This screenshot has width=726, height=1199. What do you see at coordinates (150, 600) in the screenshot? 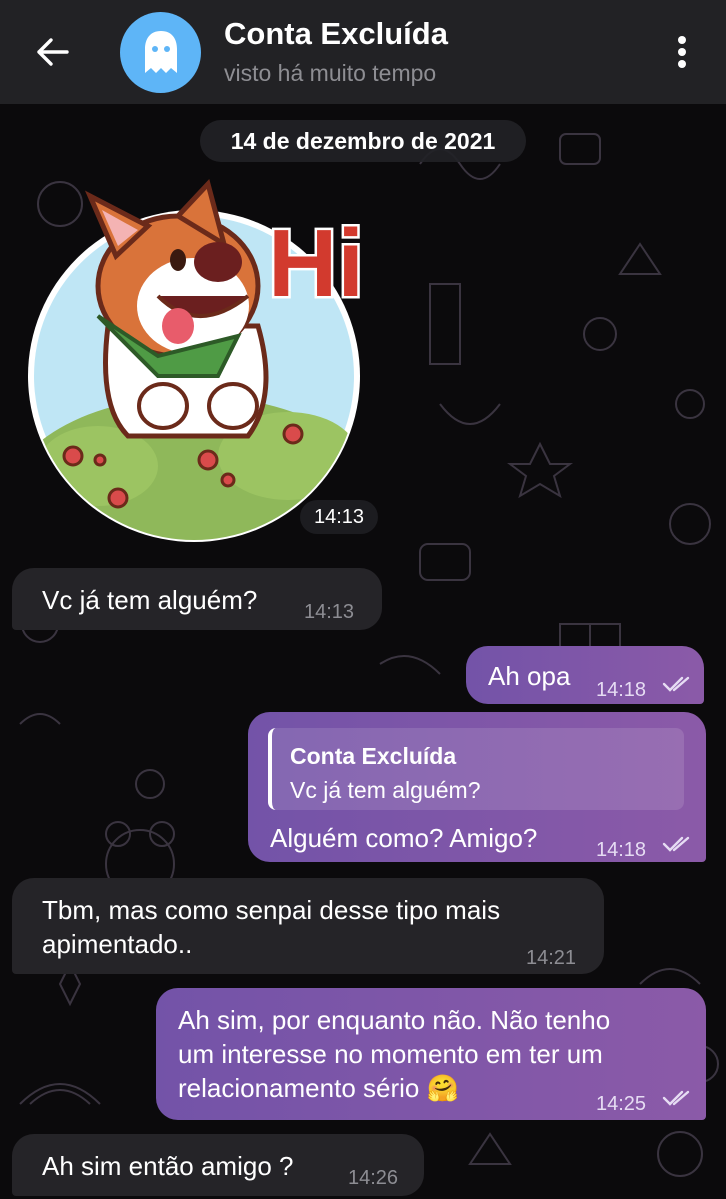
I see `message-text: Vc já tem alguém?` at bounding box center [150, 600].